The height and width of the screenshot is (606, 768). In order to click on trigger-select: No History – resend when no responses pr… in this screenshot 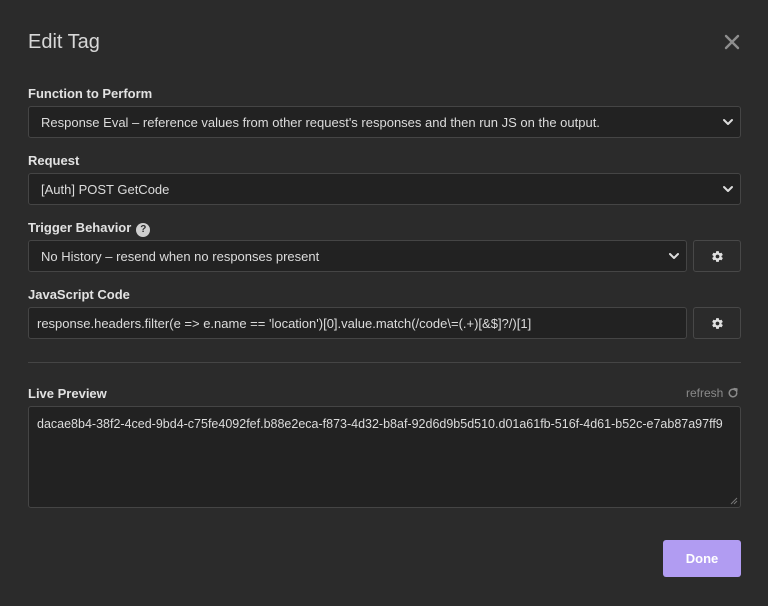, I will do `click(357, 256)`.